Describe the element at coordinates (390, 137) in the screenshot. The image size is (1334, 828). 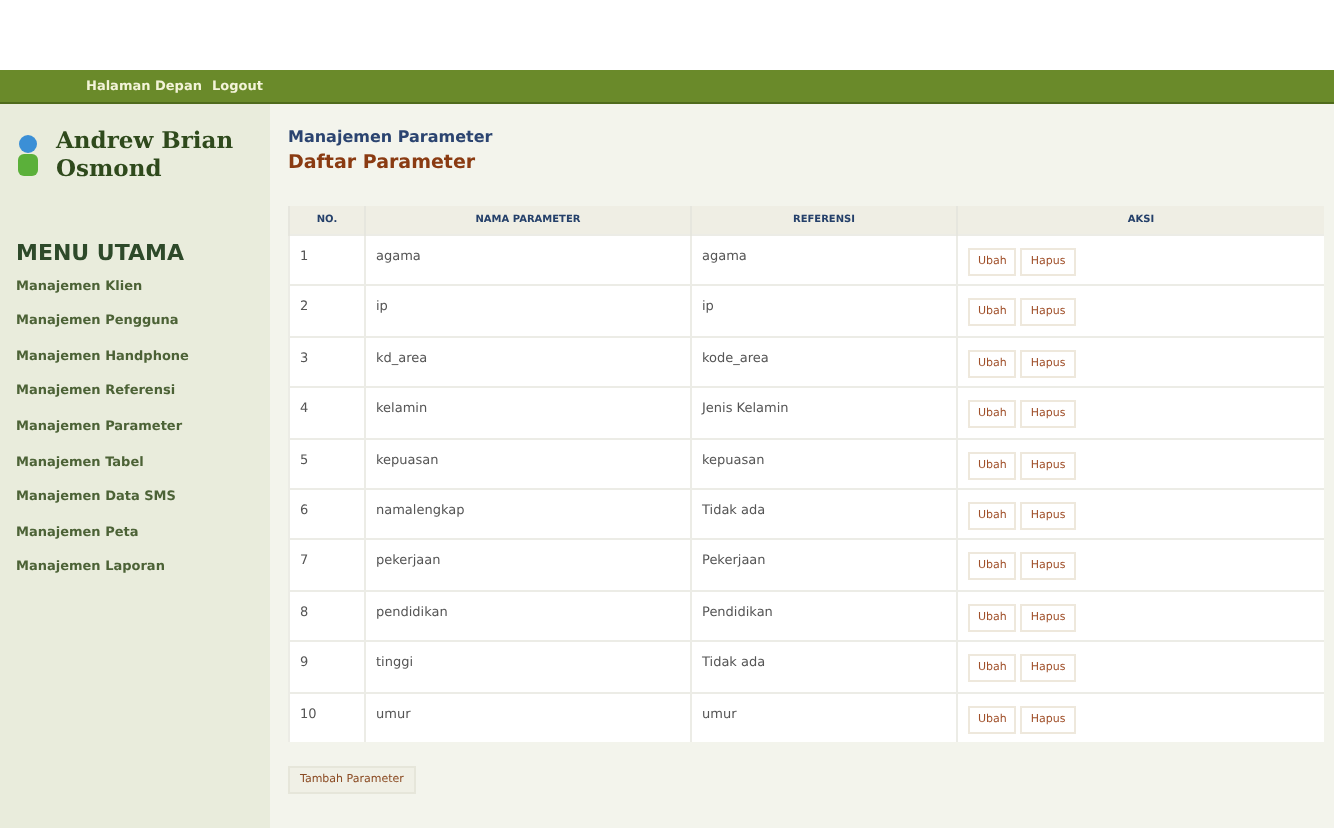
I see `breadcrumb: Manajemen Parameter` at that location.